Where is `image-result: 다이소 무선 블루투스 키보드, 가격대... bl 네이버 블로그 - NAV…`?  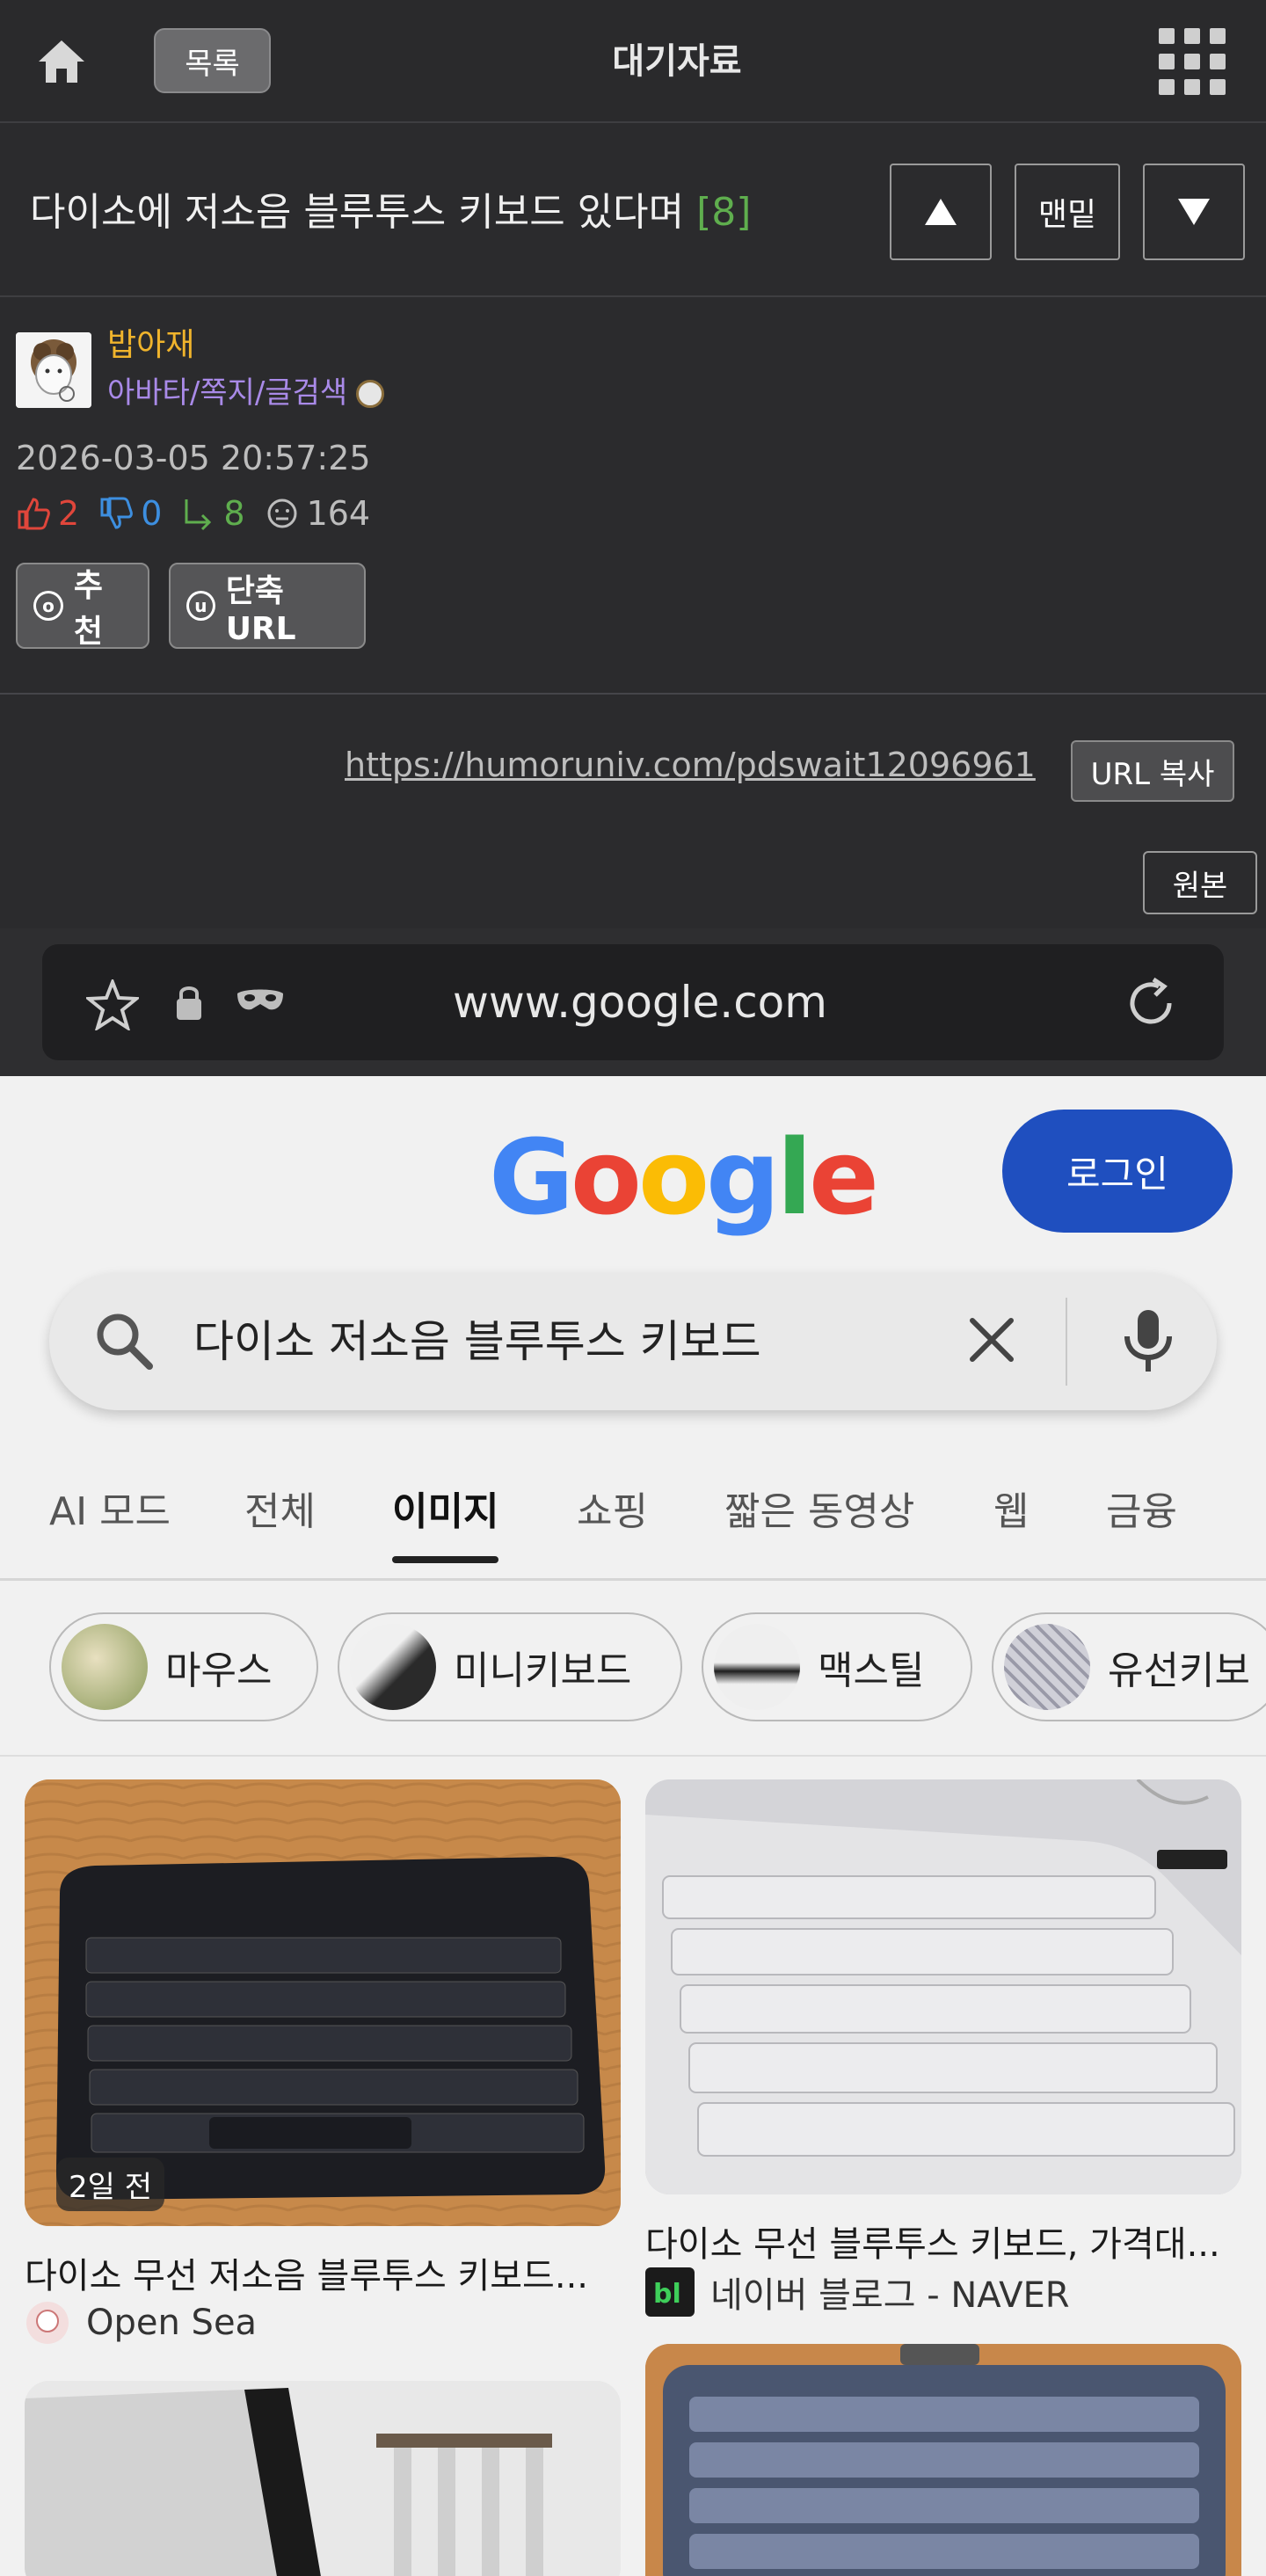
image-result: 다이소 무선 블루투스 키보드, 가격대... bl 네이버 블로그 - NAV… is located at coordinates (943, 2048).